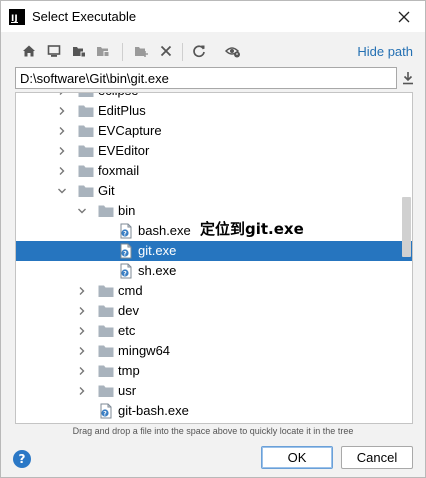  What do you see at coordinates (377, 457) in the screenshot?
I see `cancel-button: Cancel` at bounding box center [377, 457].